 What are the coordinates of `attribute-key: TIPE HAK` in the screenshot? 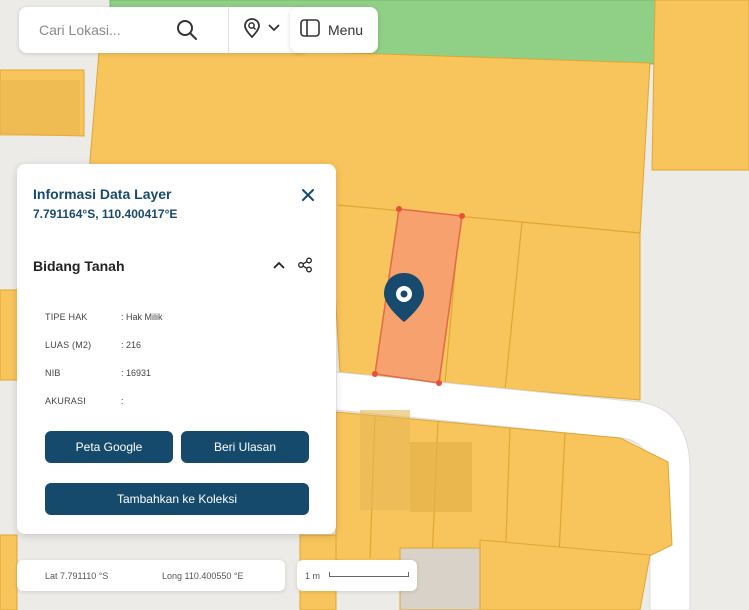 It's located at (66, 317).